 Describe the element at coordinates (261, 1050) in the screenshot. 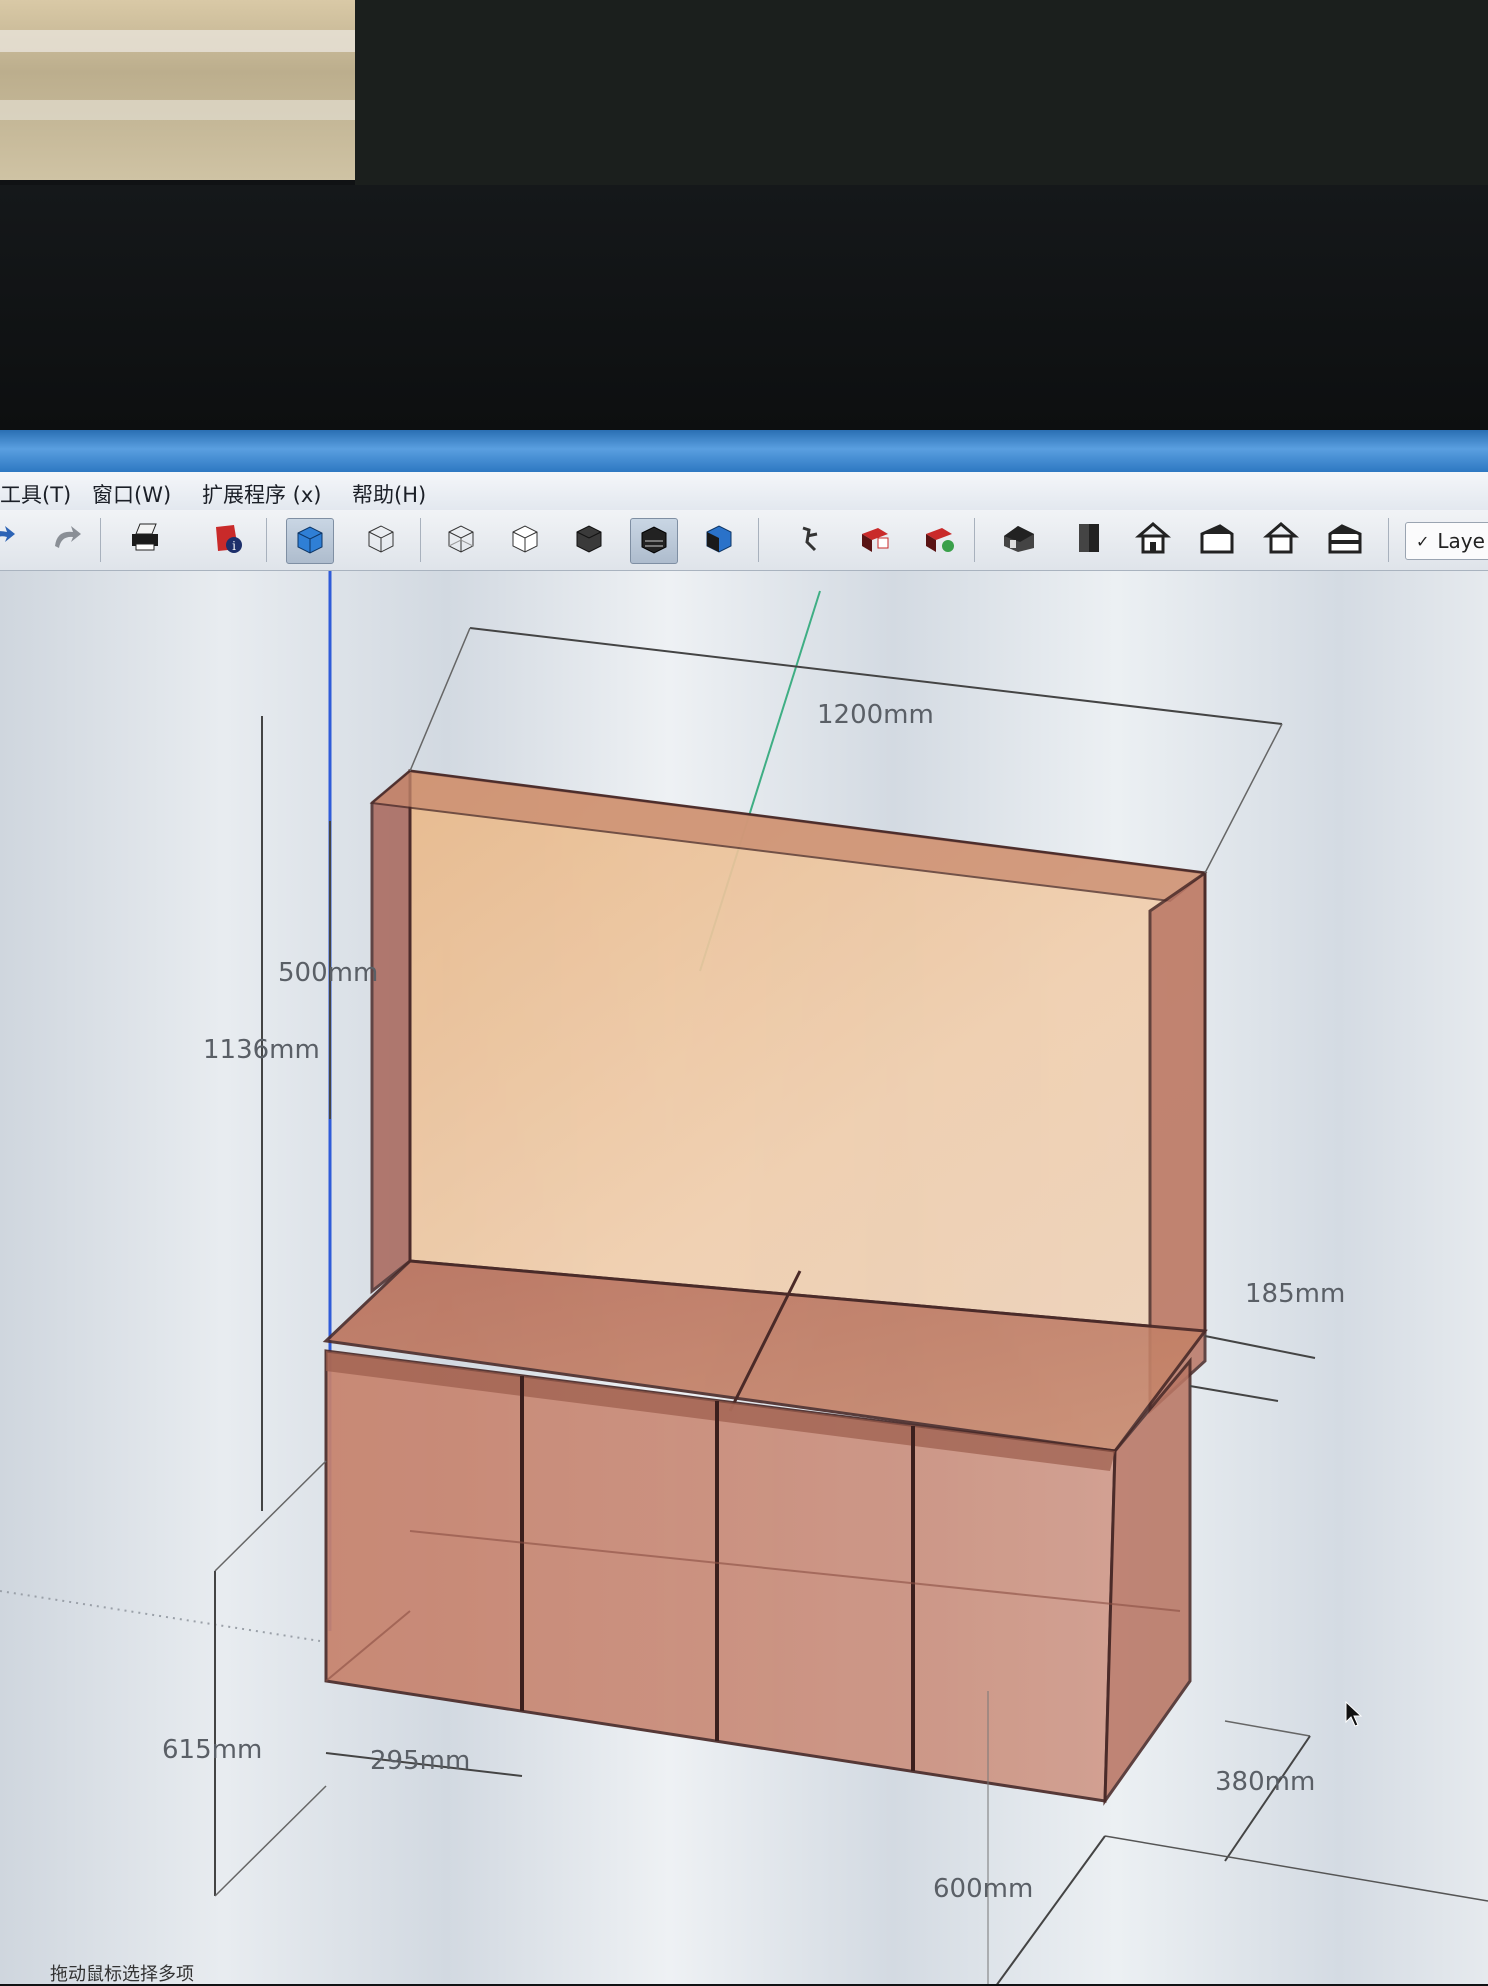

I see `dimension-label-total-height: 1136mm` at that location.